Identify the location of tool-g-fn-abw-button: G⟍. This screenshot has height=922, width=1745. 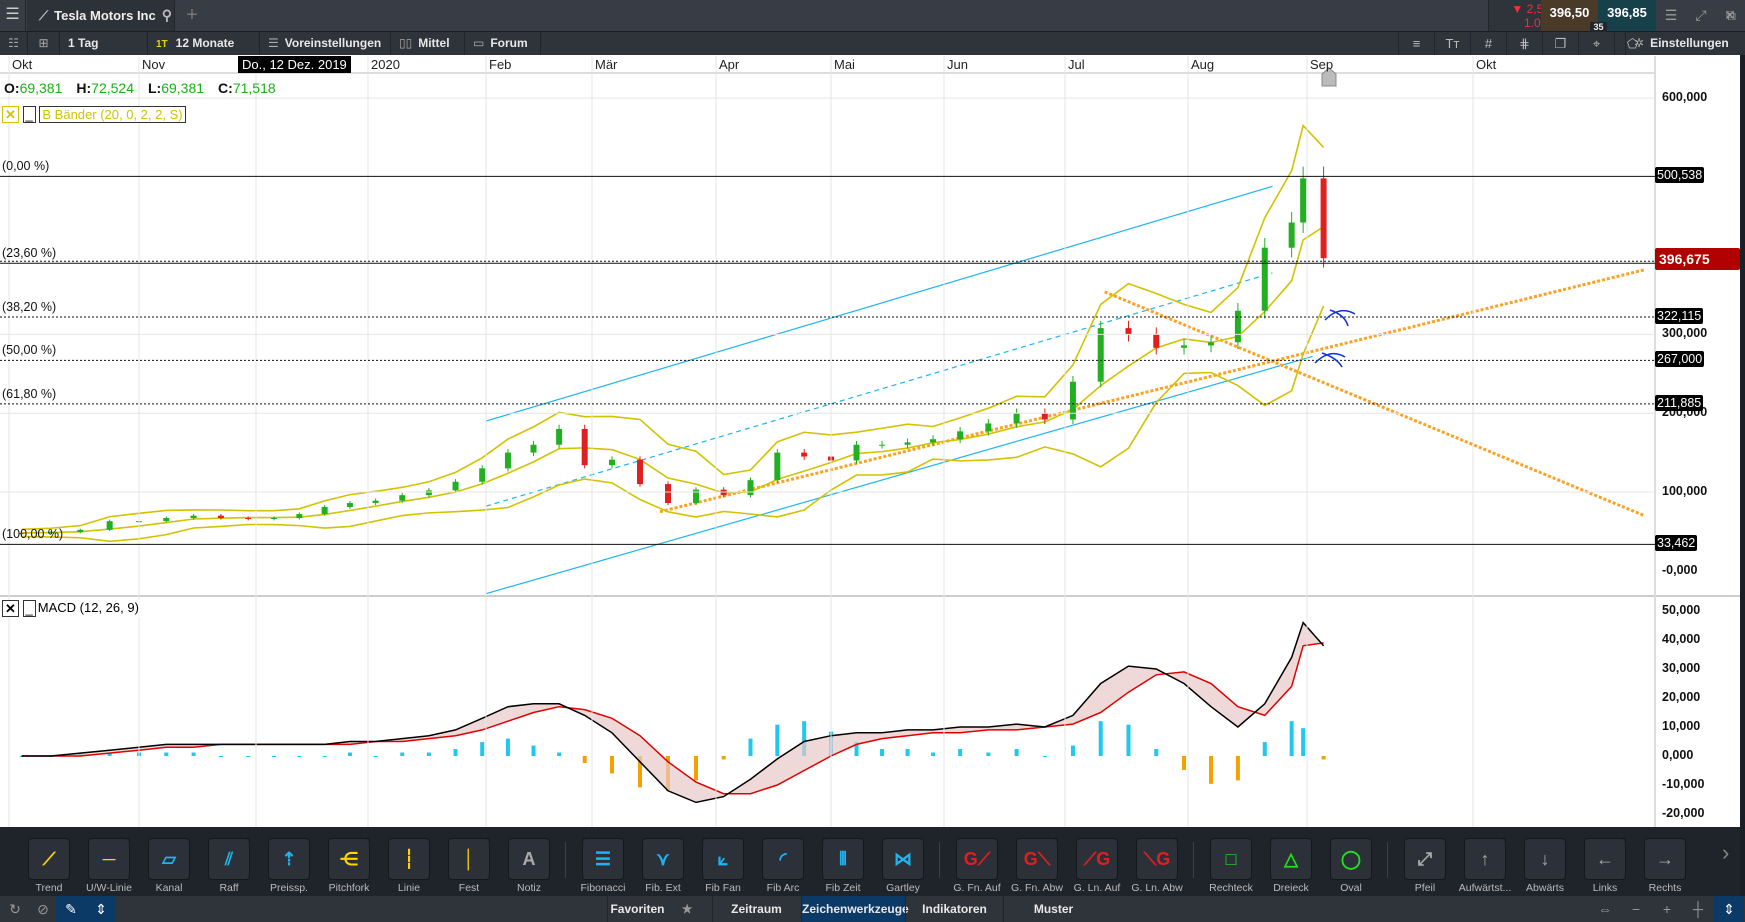
(1037, 859).